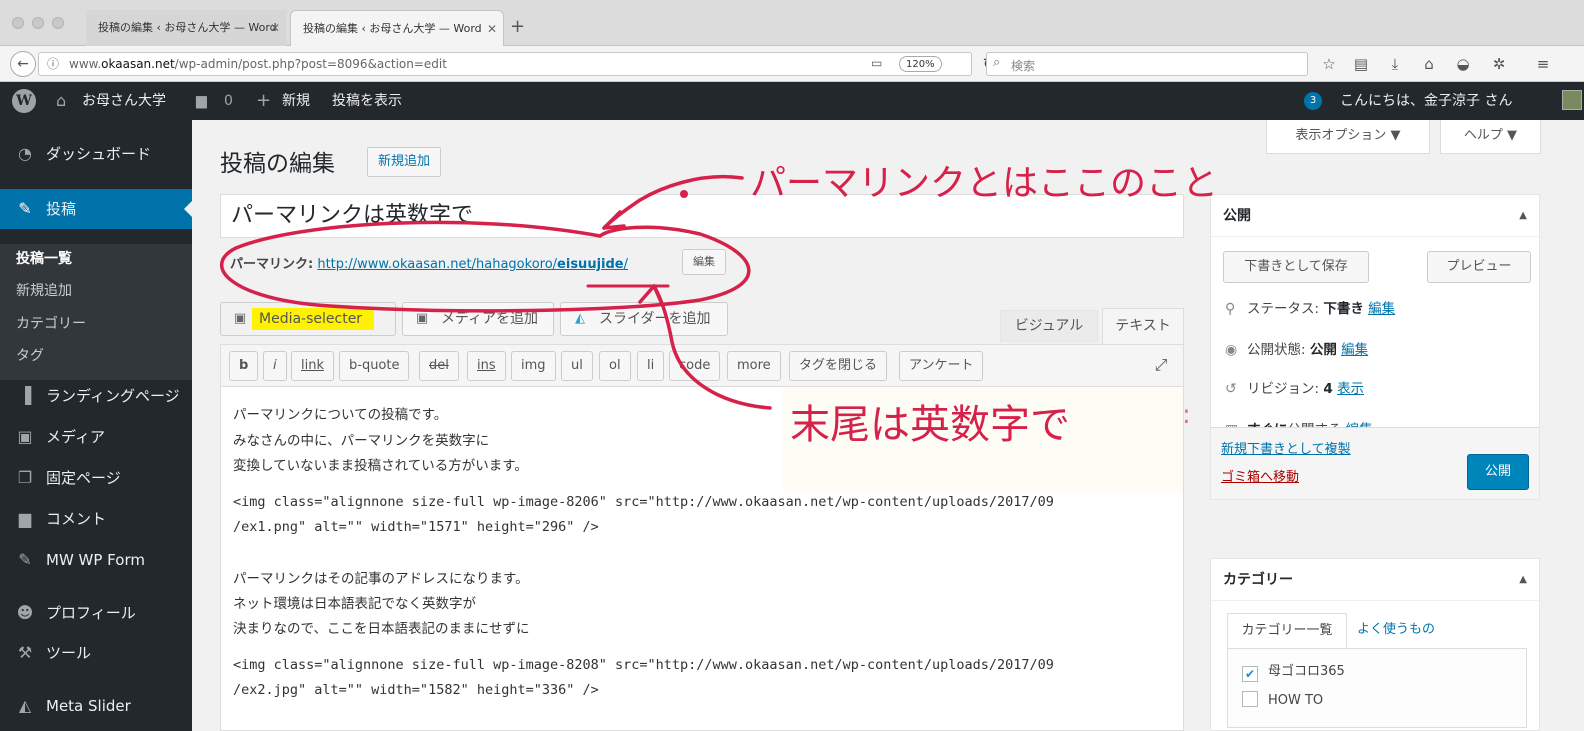 The height and width of the screenshot is (731, 1584). What do you see at coordinates (1049, 326) in the screenshot?
I see `tab-visual: ビジュアル` at bounding box center [1049, 326].